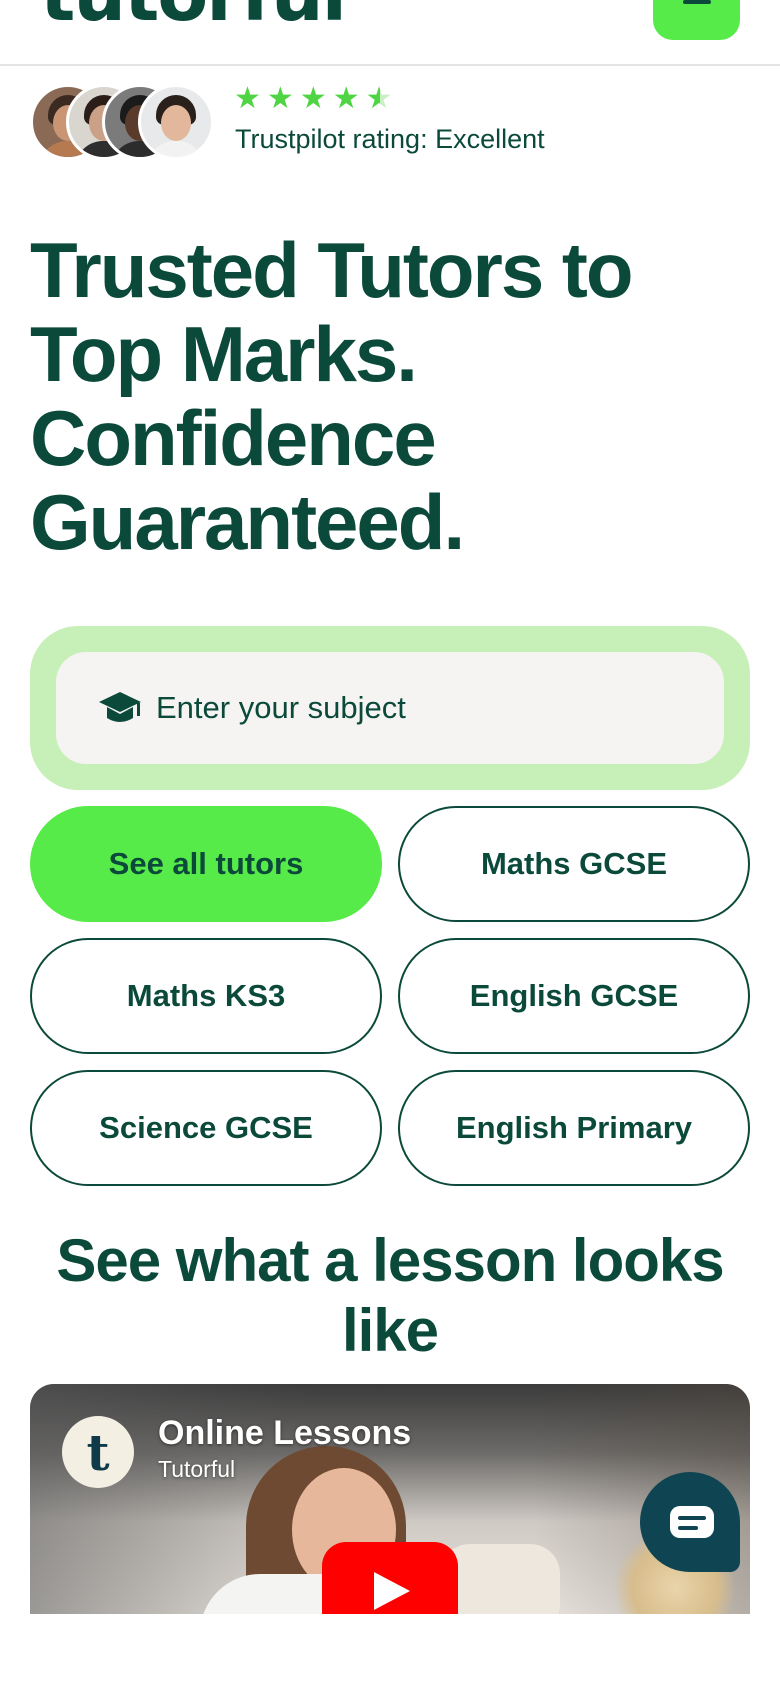 This screenshot has height=1688, width=780. I want to click on tutorful-logo: tutorful, so click(193, 16).